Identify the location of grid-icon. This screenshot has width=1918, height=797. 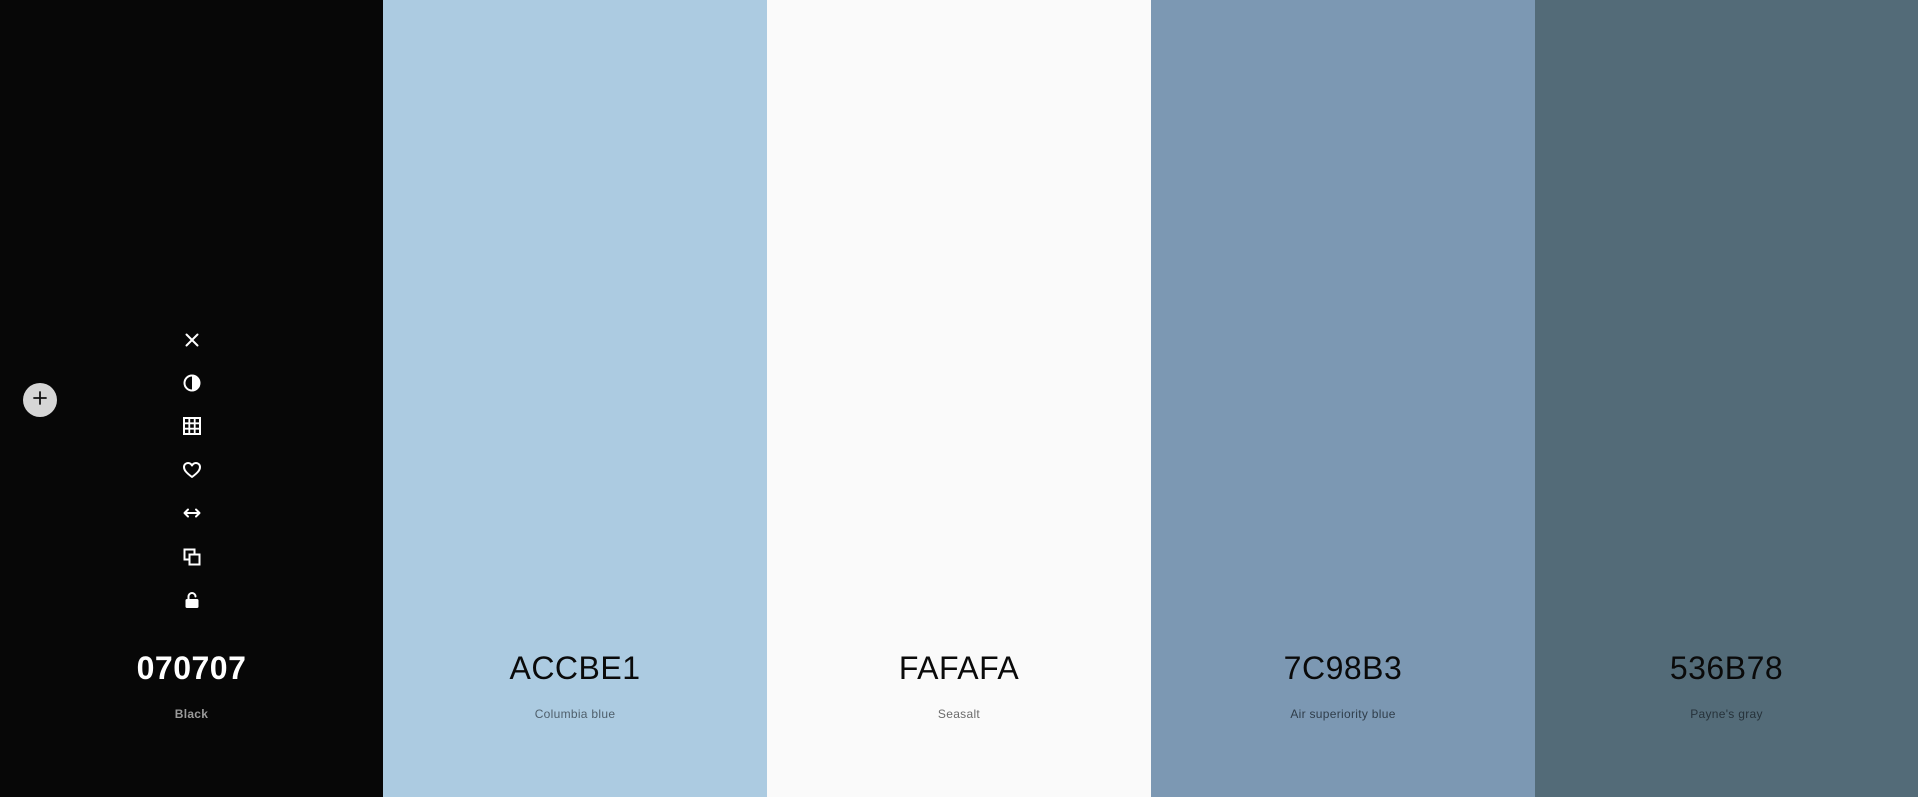
(192, 426).